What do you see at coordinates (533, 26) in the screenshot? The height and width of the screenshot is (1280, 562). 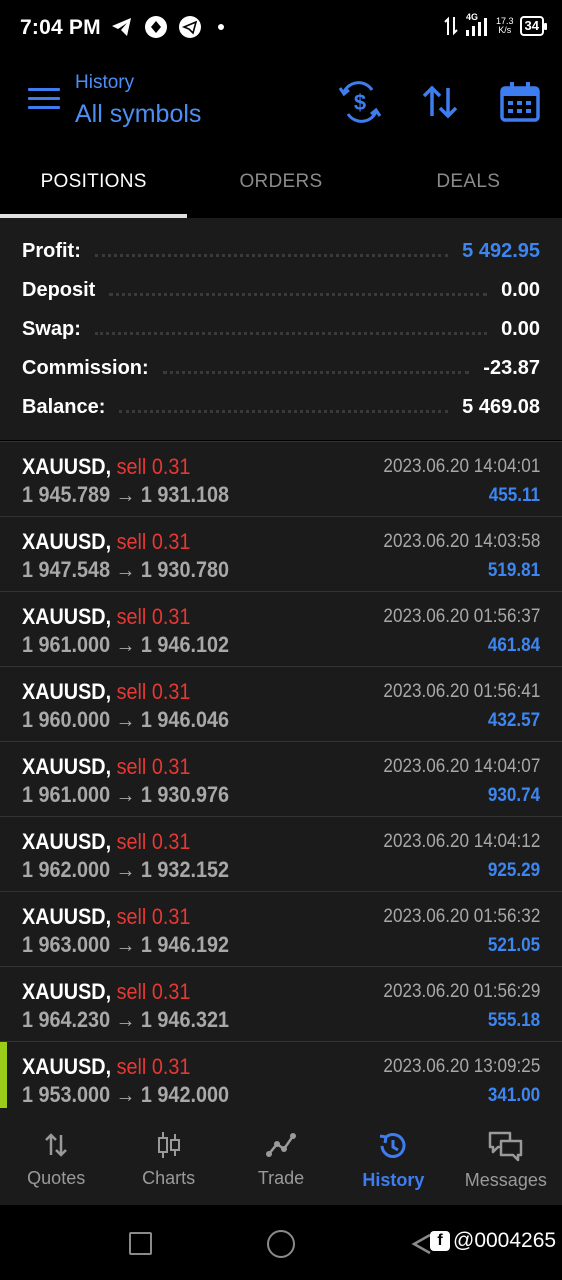 I see `battery-icon: 34` at bounding box center [533, 26].